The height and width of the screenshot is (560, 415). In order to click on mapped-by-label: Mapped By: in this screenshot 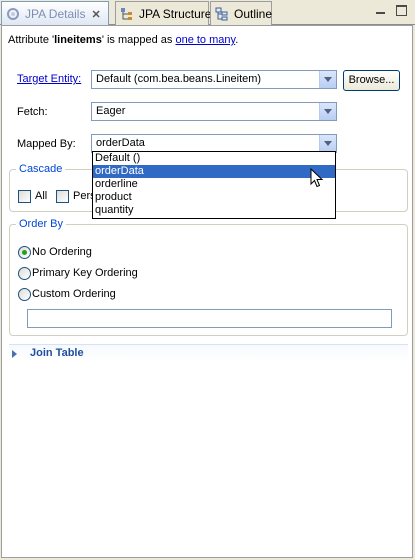, I will do `click(46, 144)`.